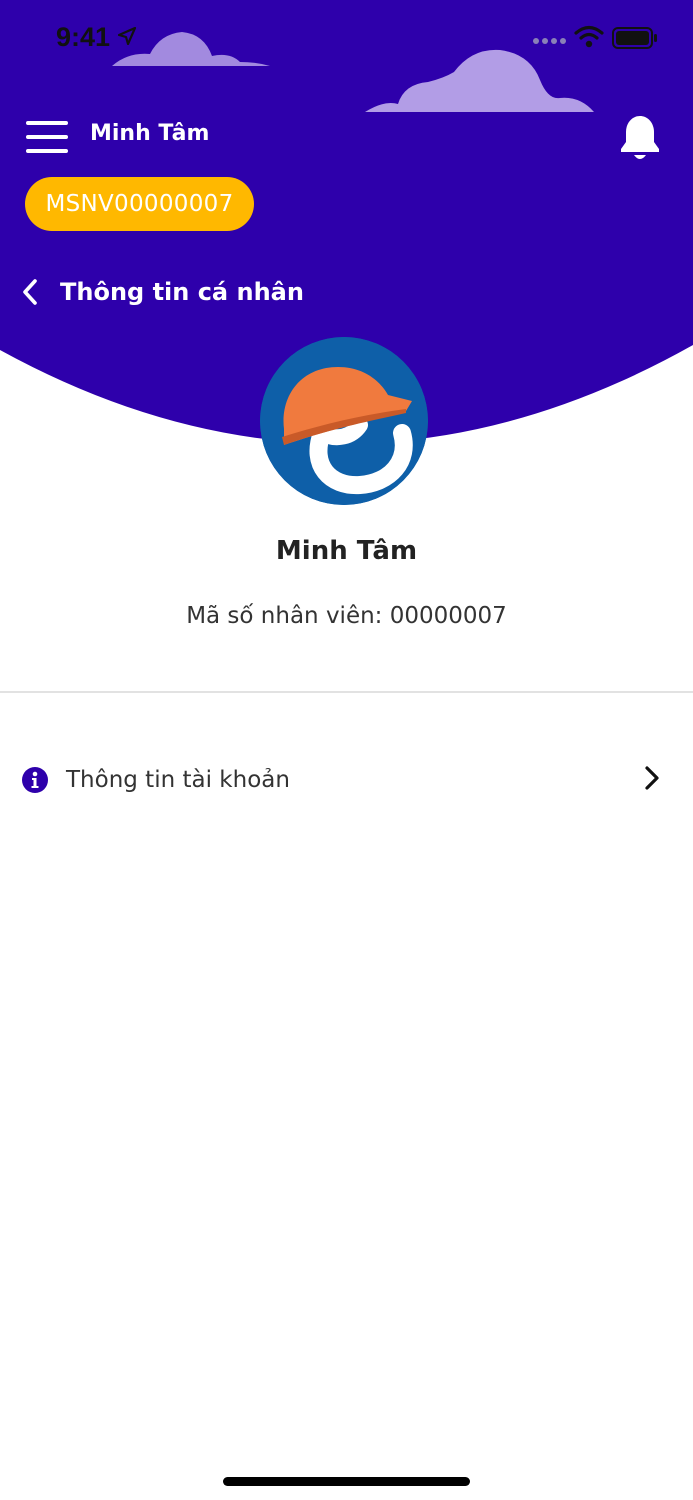 Image resolution: width=693 pixels, height=1500 pixels. What do you see at coordinates (640, 138) in the screenshot?
I see `bell-icon` at bounding box center [640, 138].